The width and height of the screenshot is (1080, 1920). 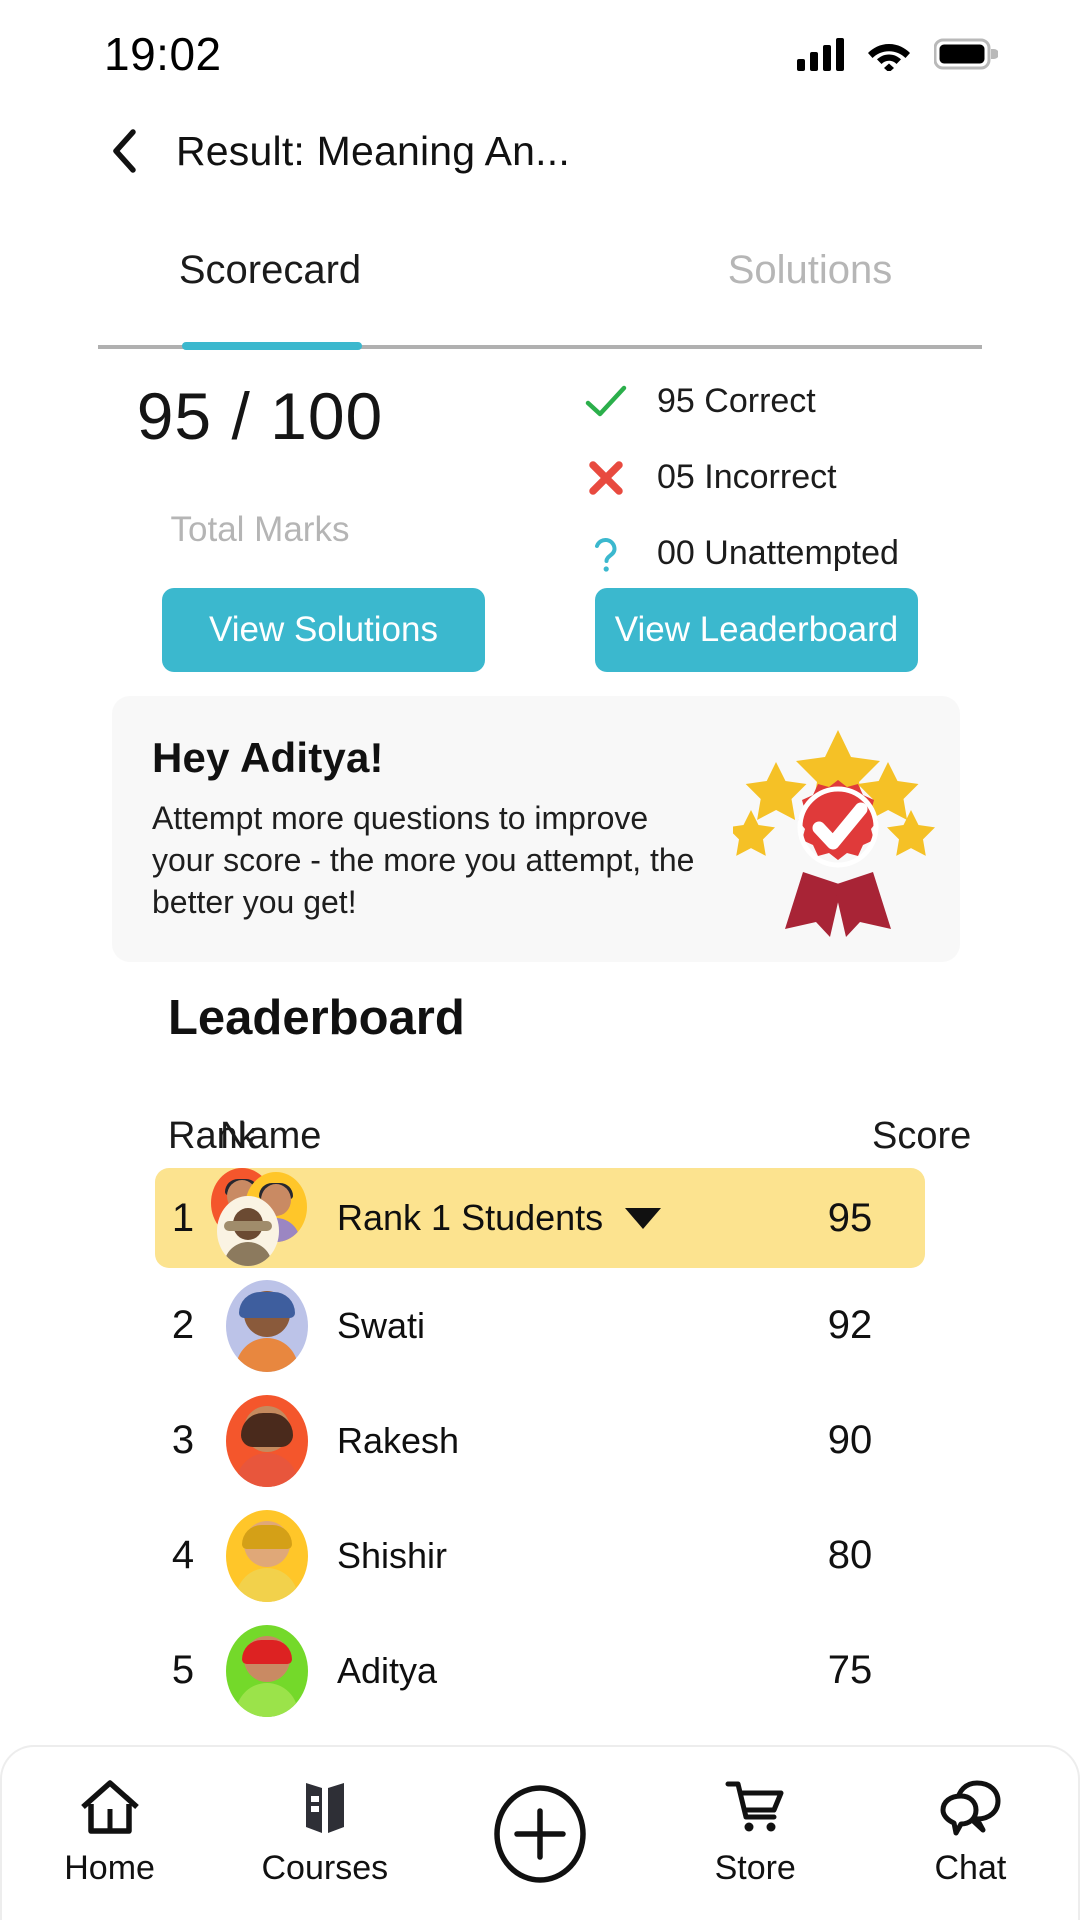 What do you see at coordinates (770, 477) in the screenshot?
I see `stat-incorrect-label: Incorrect` at bounding box center [770, 477].